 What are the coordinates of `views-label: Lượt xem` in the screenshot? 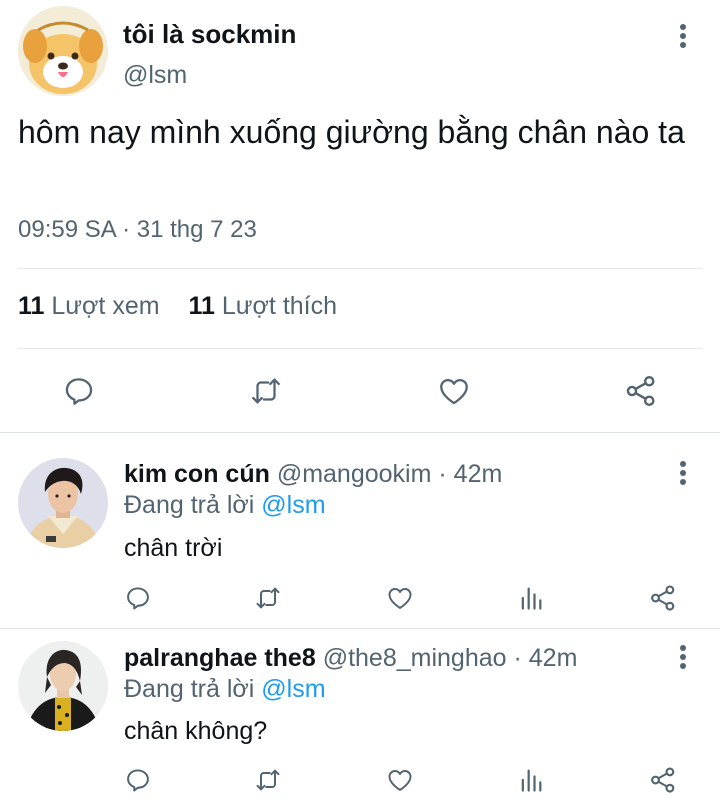 It's located at (105, 306).